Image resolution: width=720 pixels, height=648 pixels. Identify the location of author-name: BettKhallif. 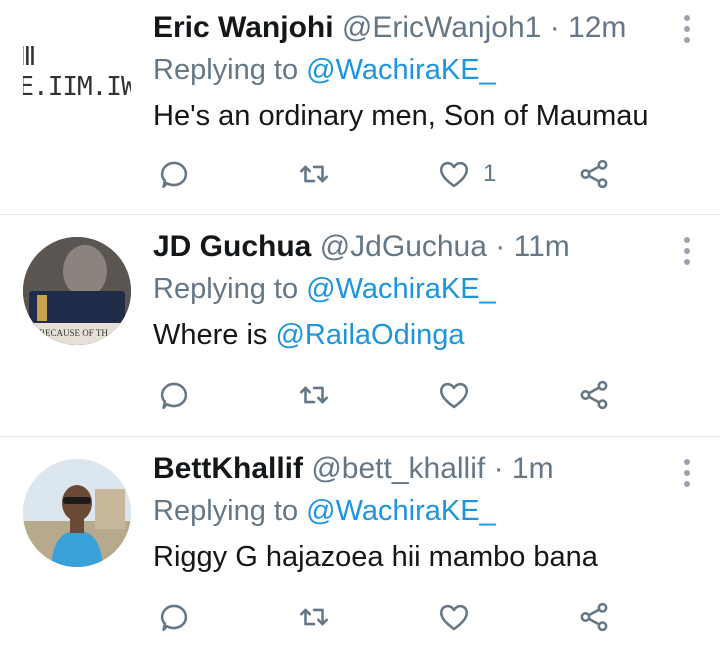
(228, 468).